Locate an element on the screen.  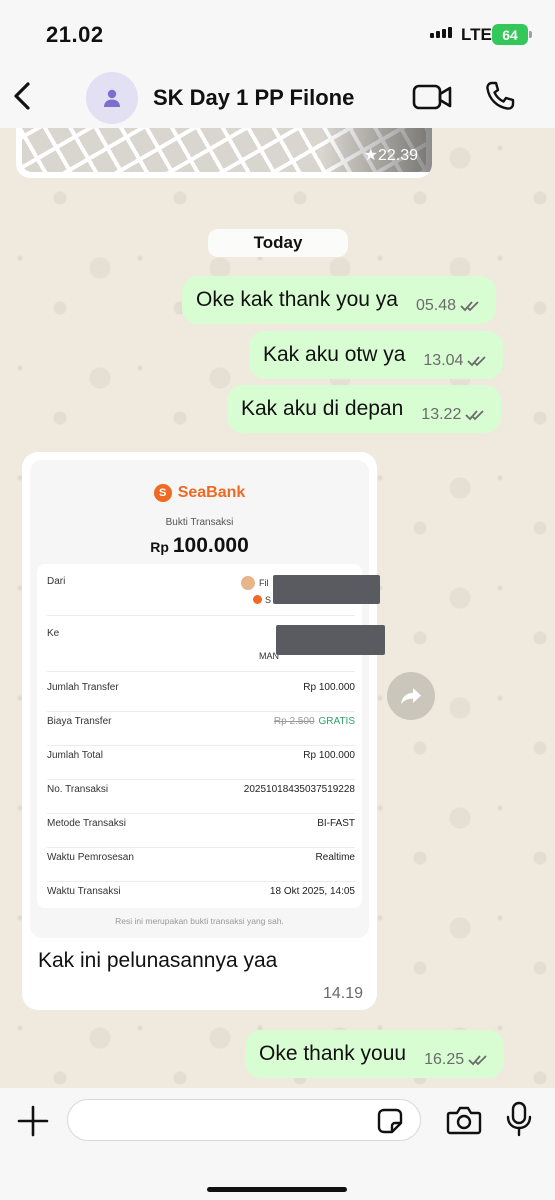
message-text: Kak aku di depan is located at coordinates (322, 408).